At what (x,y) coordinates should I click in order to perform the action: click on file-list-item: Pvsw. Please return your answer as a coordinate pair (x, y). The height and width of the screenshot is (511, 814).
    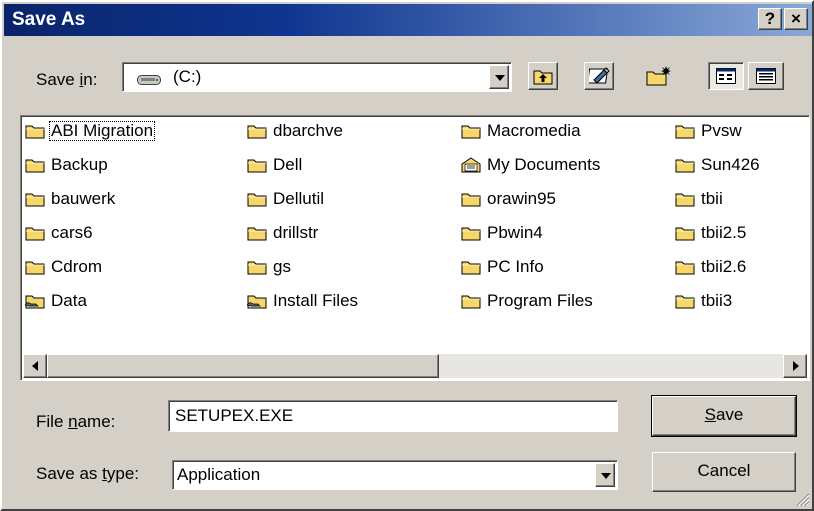
    Looking at the image, I should click on (709, 131).